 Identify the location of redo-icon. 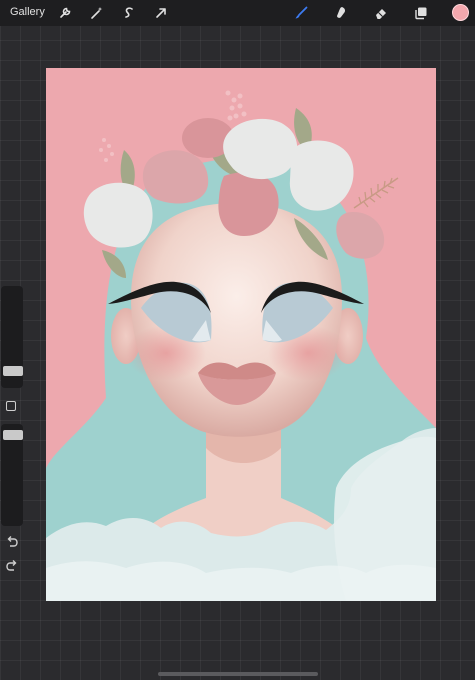
(12, 565).